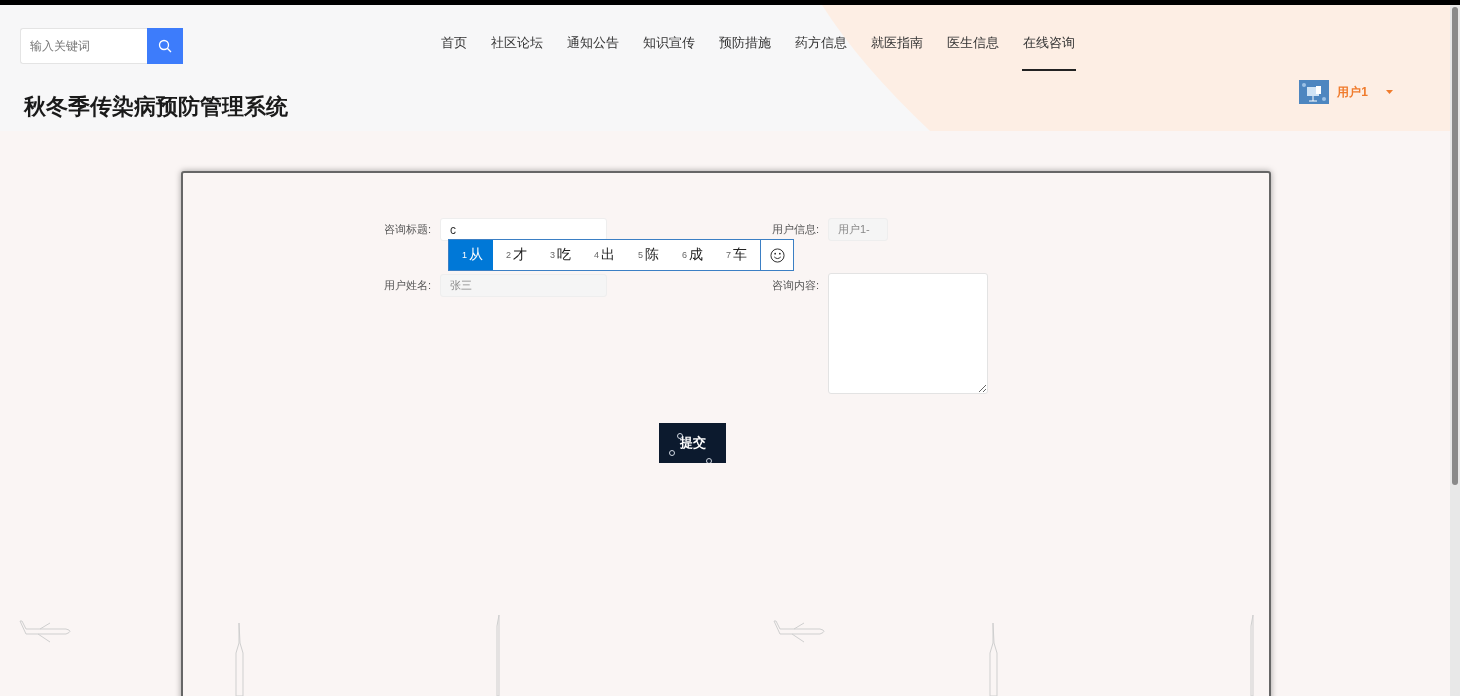 The width and height of the screenshot is (1460, 696). Describe the element at coordinates (1314, 92) in the screenshot. I see `avatar-icon` at that location.